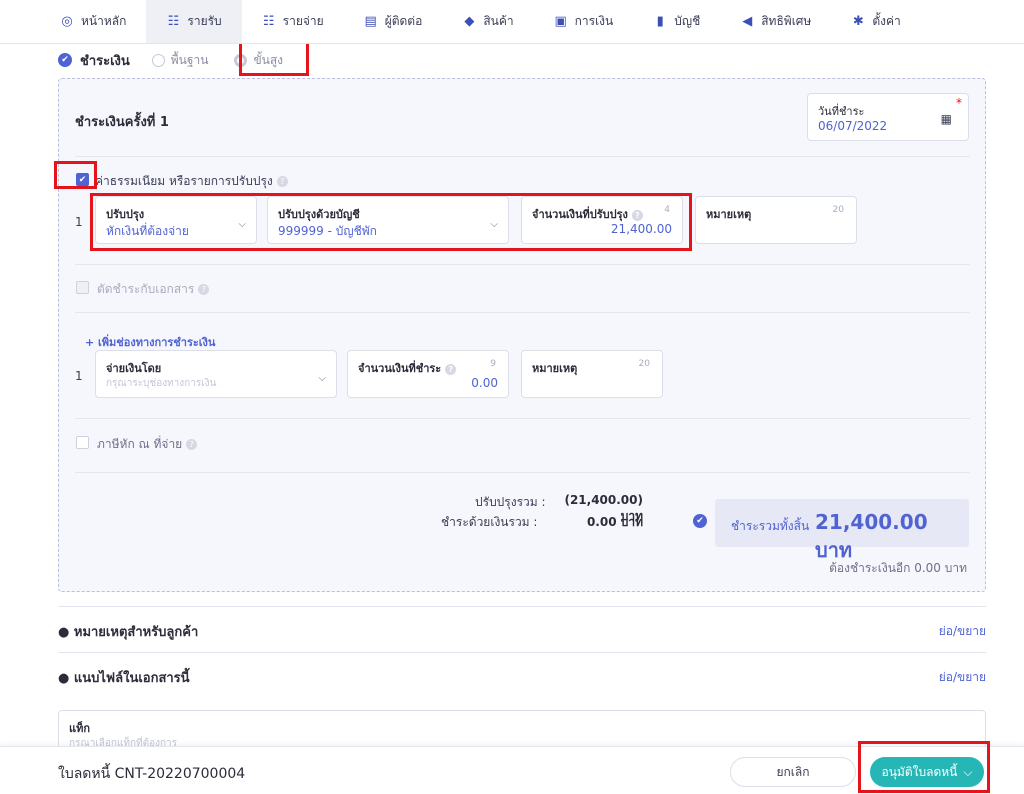 Image resolution: width=1024 pixels, height=794 pixels. Describe the element at coordinates (522, 629) in the screenshot. I see `customer-note-section: ● หมายเหตุสำหรับลูกค้า ย่อ/ขยาย` at that location.